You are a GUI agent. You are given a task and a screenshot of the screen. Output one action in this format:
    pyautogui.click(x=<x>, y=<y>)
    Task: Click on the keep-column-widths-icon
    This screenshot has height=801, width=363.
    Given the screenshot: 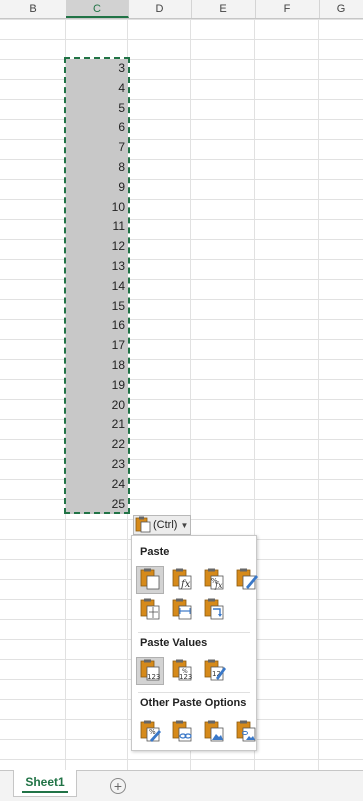 What is the action you would take?
    pyautogui.click(x=182, y=610)
    